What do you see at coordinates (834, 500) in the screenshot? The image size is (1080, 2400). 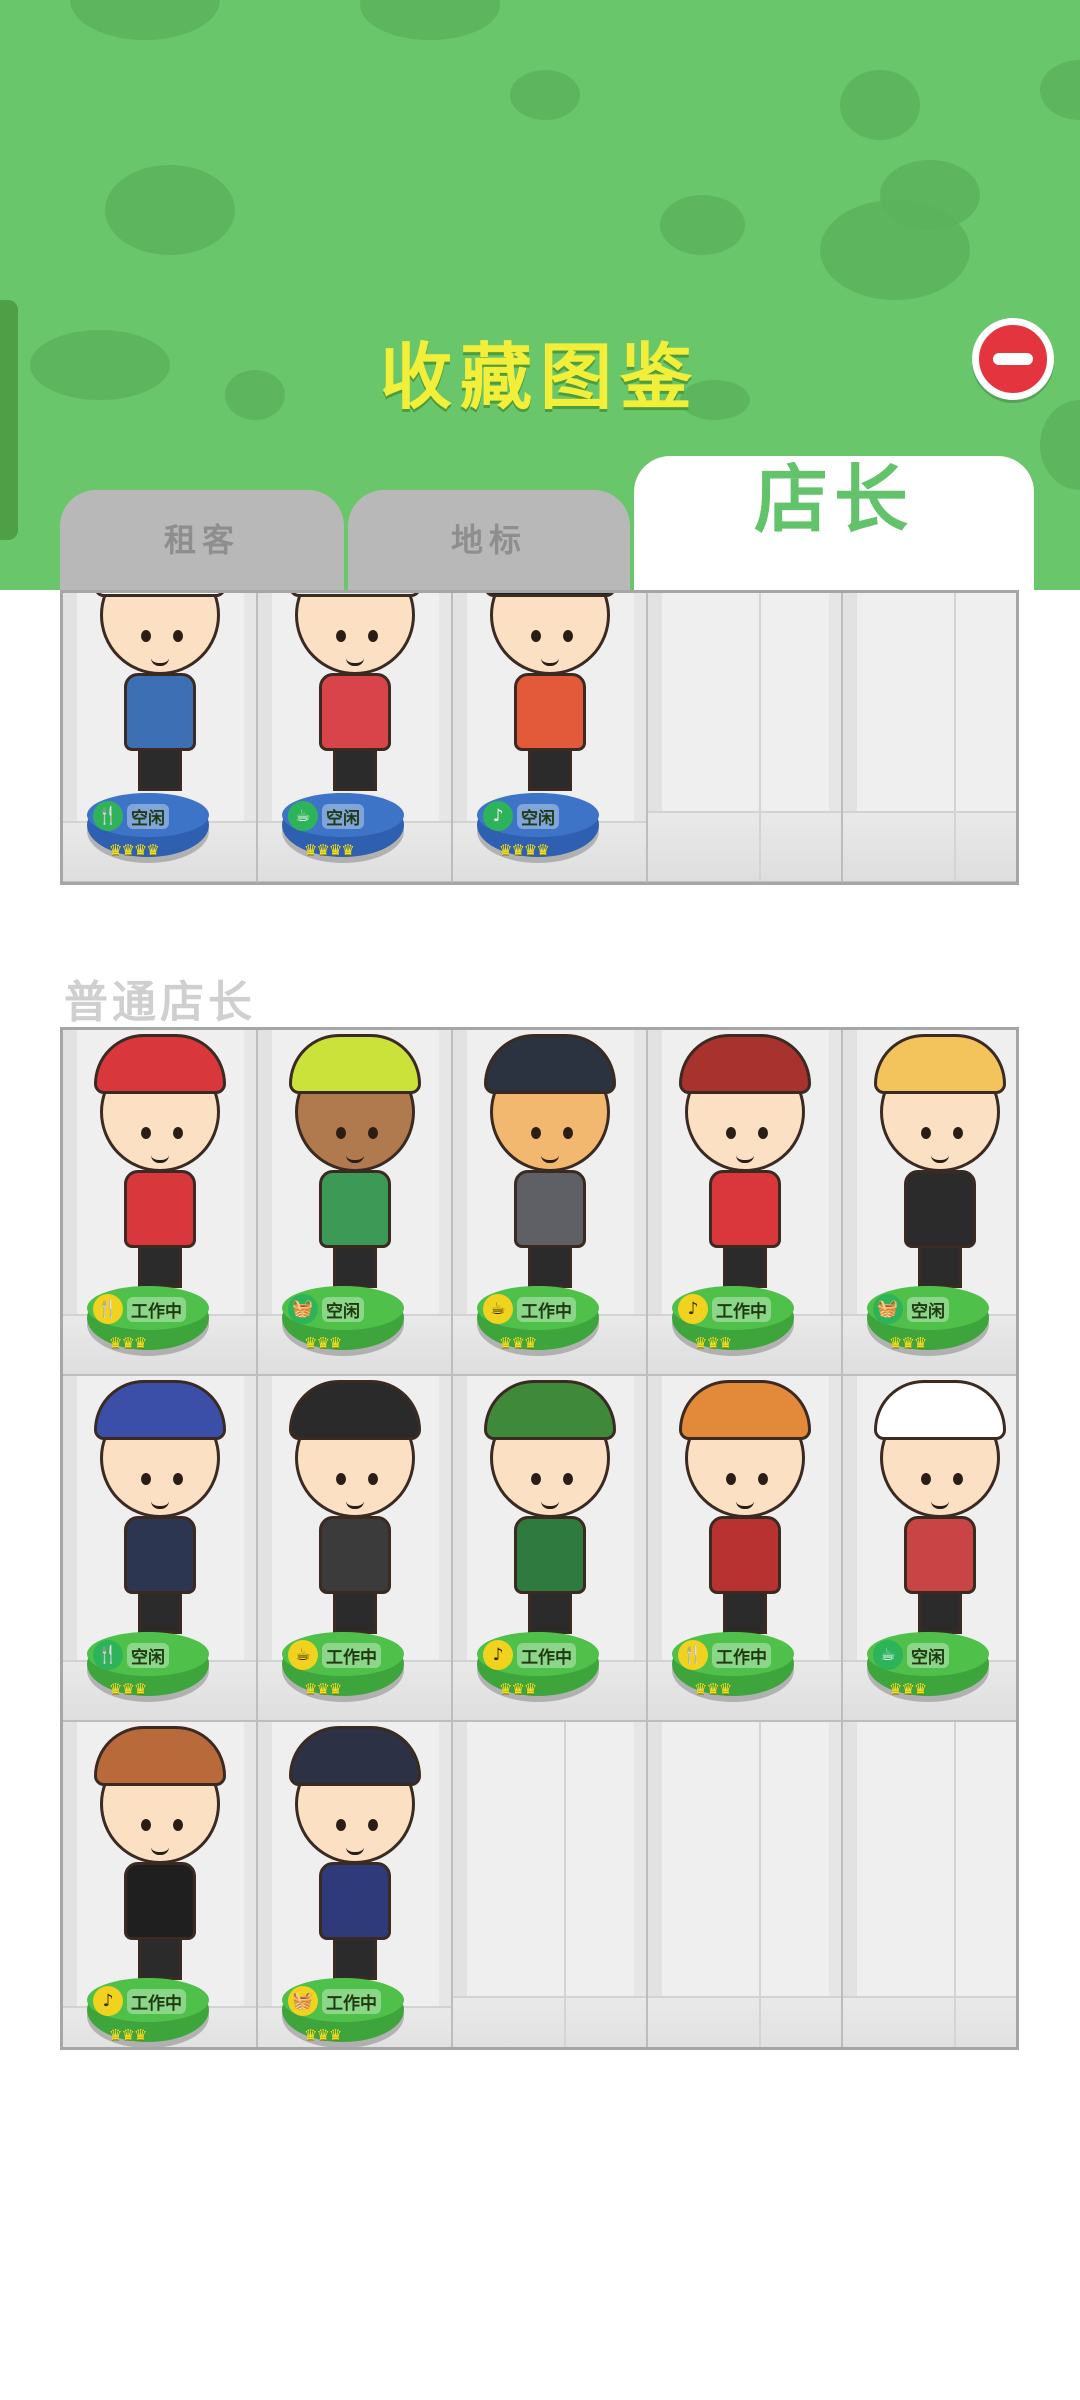 I see `tab-label: 店长` at bounding box center [834, 500].